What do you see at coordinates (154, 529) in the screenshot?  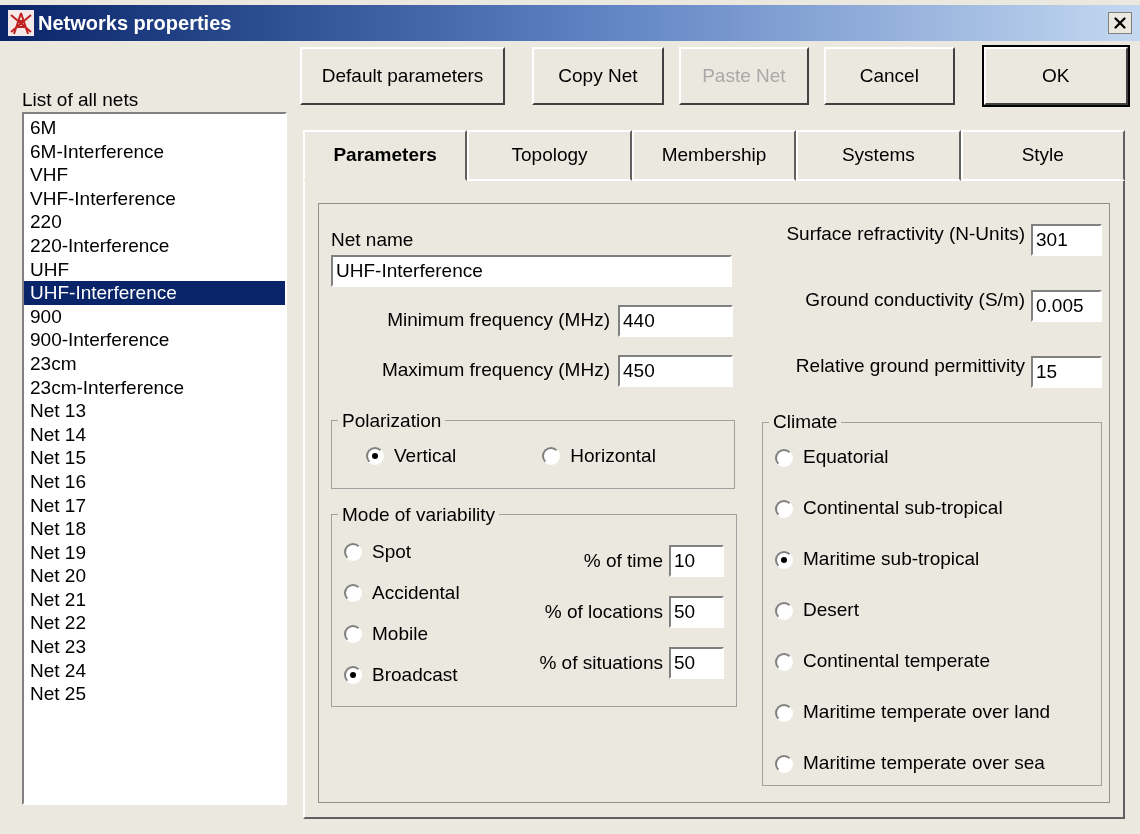 I see `list-item: Net 18` at bounding box center [154, 529].